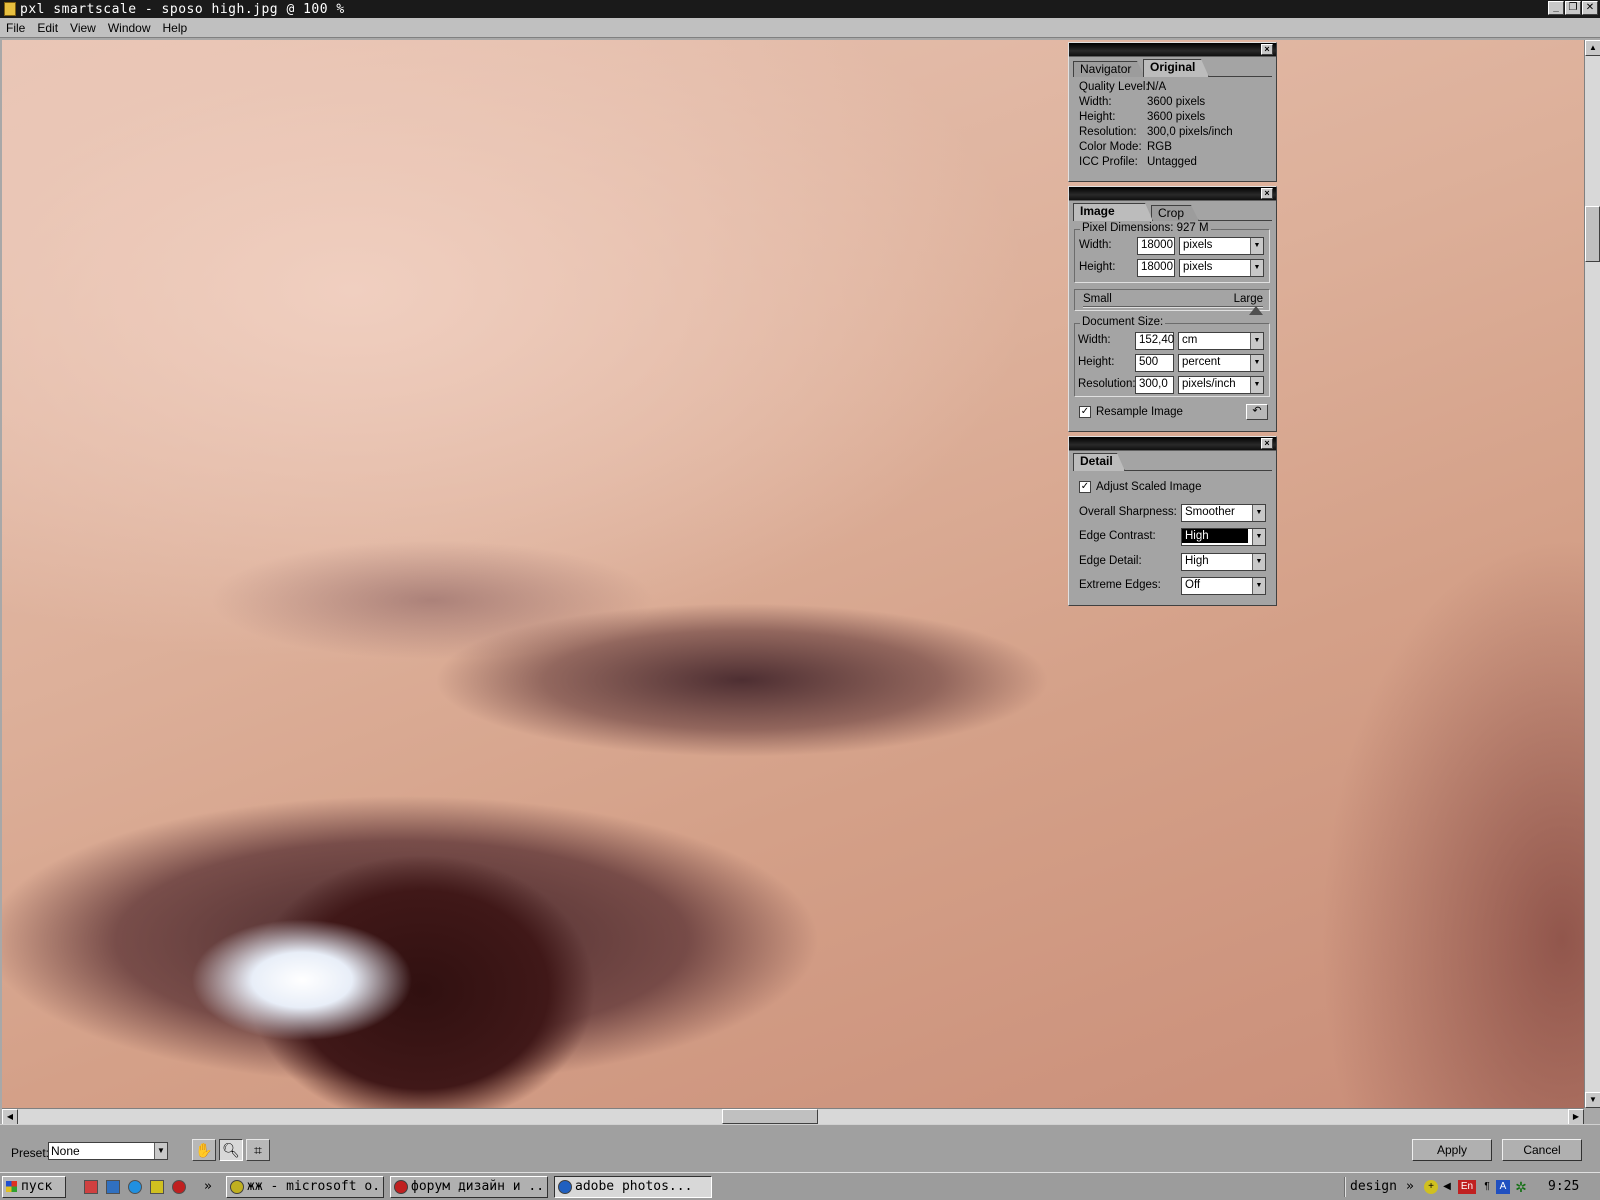 The width and height of the screenshot is (1600, 1200). Describe the element at coordinates (1542, 1150) in the screenshot. I see `cancel-button: Cancel` at that location.